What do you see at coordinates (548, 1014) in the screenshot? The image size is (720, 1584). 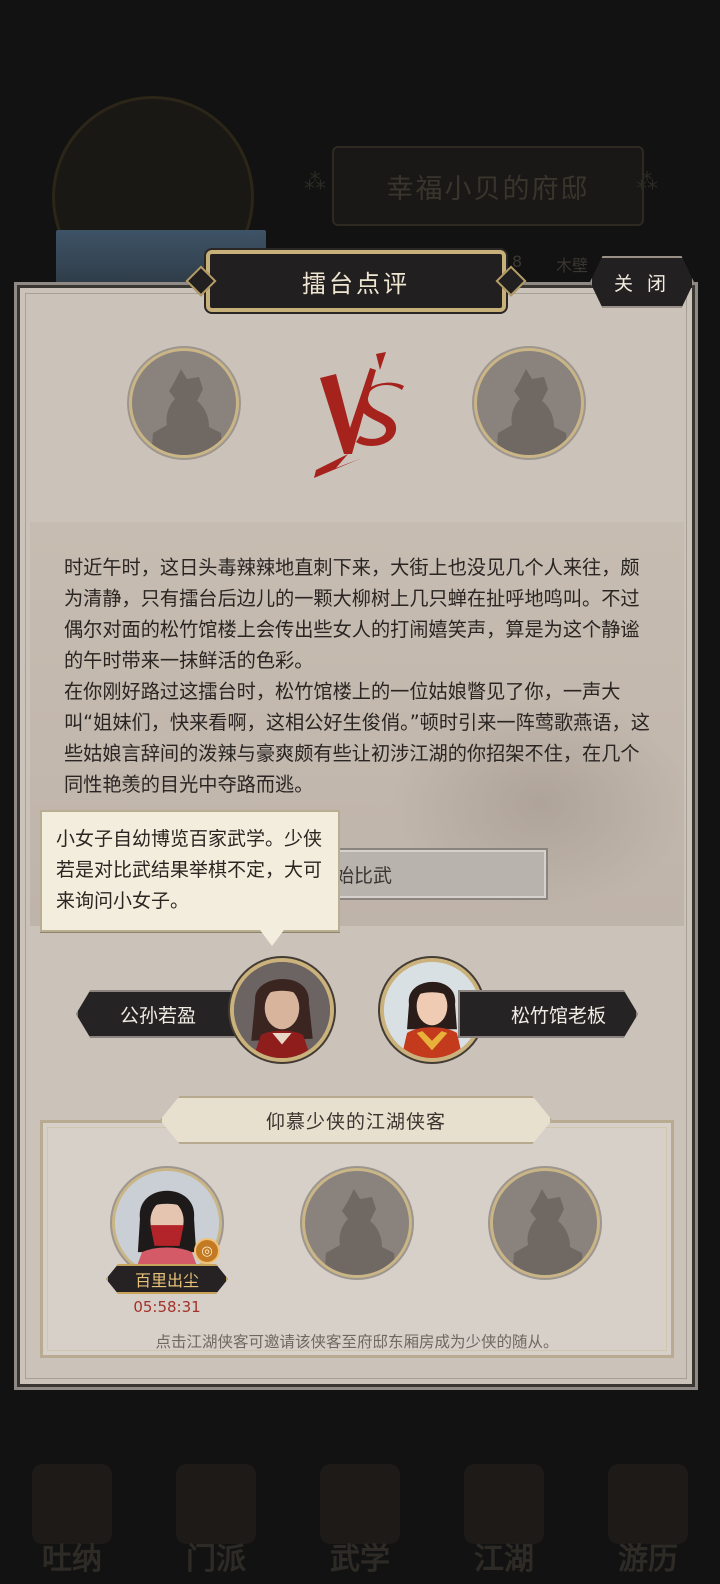 I see `npc-name-right: 松竹馆老板` at bounding box center [548, 1014].